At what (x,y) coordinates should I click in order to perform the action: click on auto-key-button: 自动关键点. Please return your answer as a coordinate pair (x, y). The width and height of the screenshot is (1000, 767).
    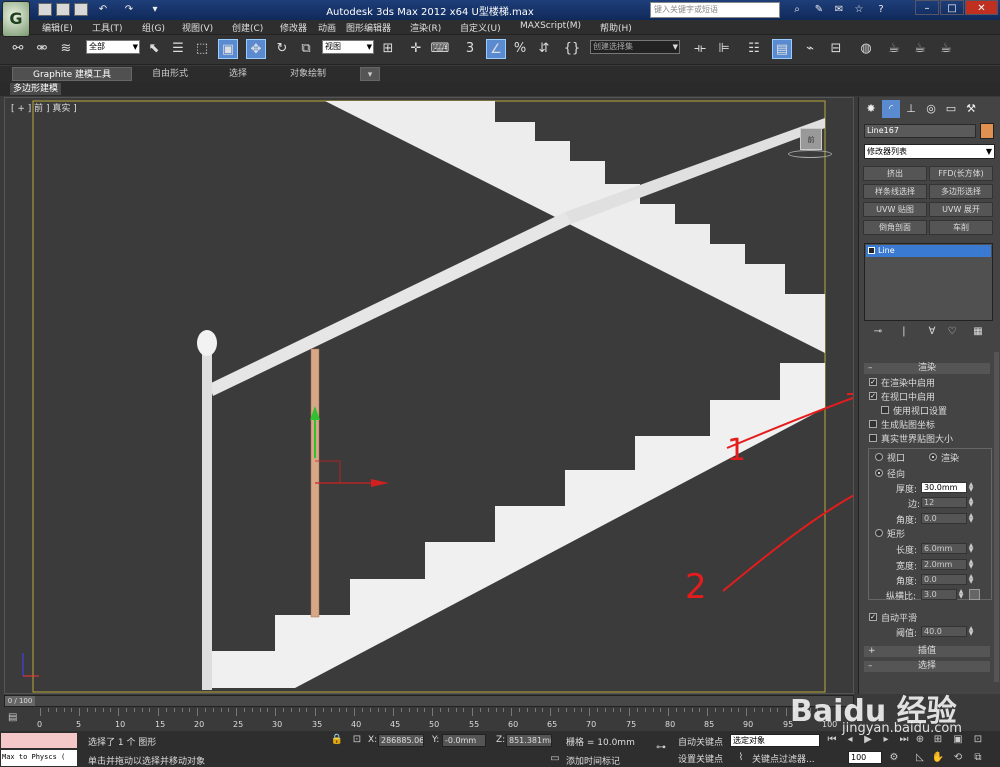
    Looking at the image, I should click on (700, 741).